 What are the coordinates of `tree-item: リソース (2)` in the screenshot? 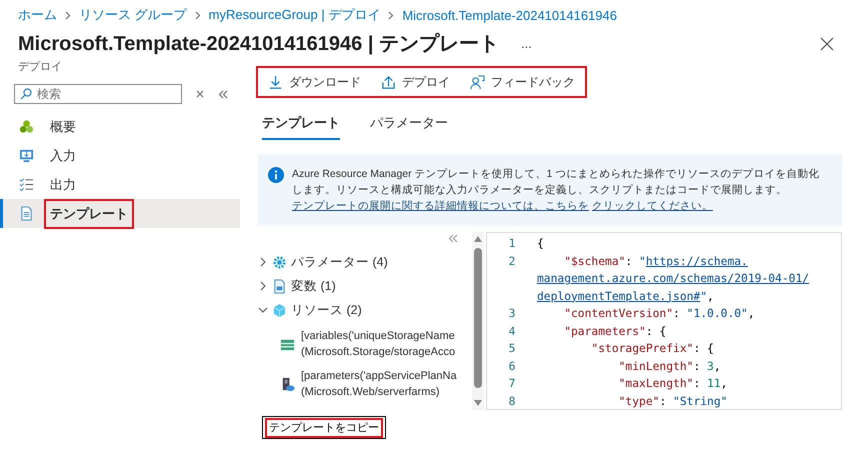 It's located at (365, 310).